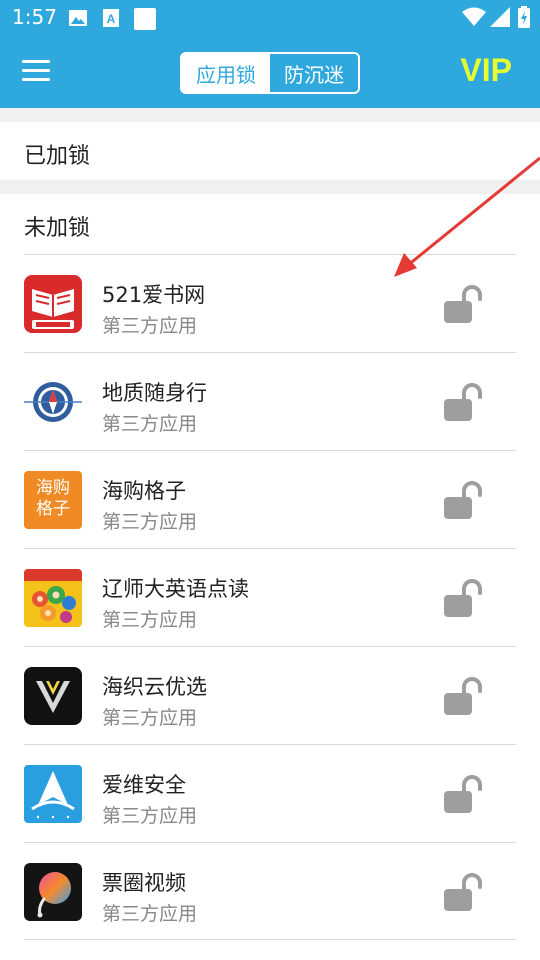  I want to click on unlocked-section-title: 未加锁, so click(57, 228).